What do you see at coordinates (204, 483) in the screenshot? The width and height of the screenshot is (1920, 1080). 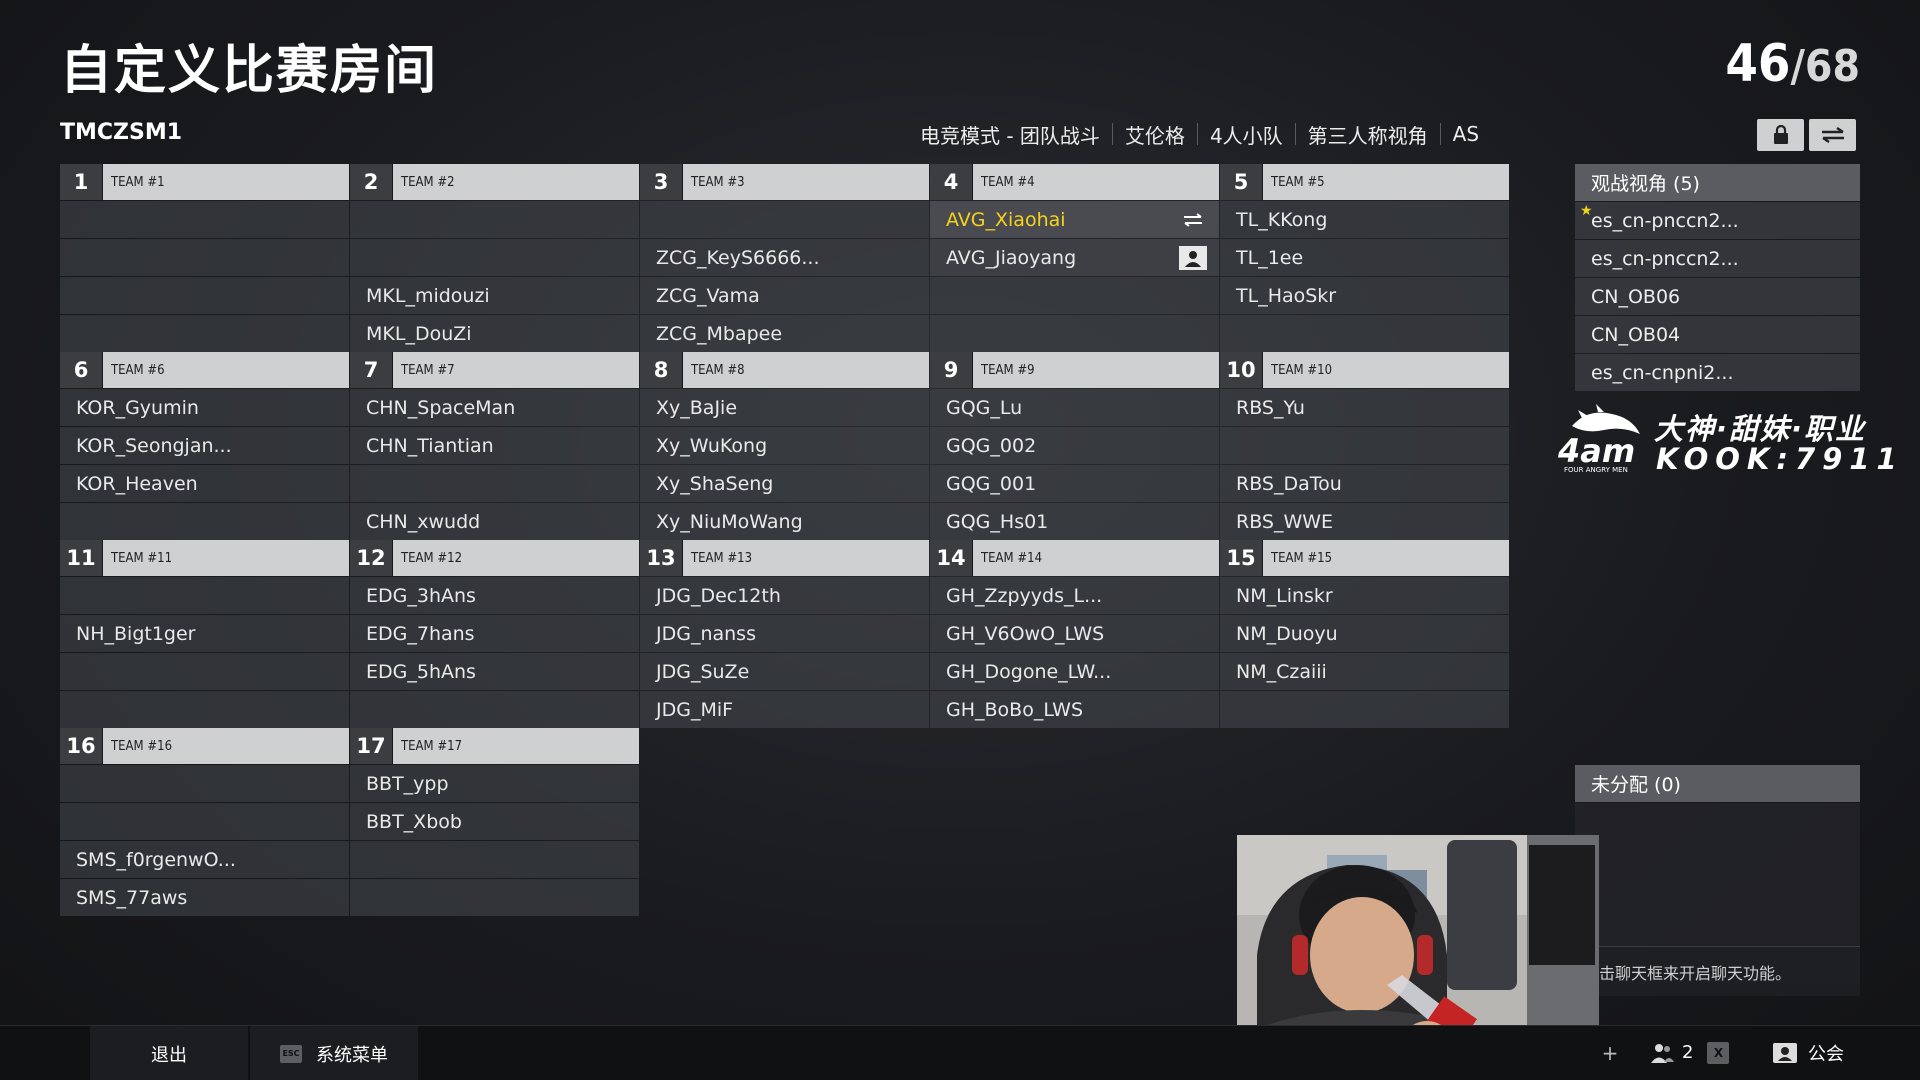 I see `player-slot: KOR_Heaven` at bounding box center [204, 483].